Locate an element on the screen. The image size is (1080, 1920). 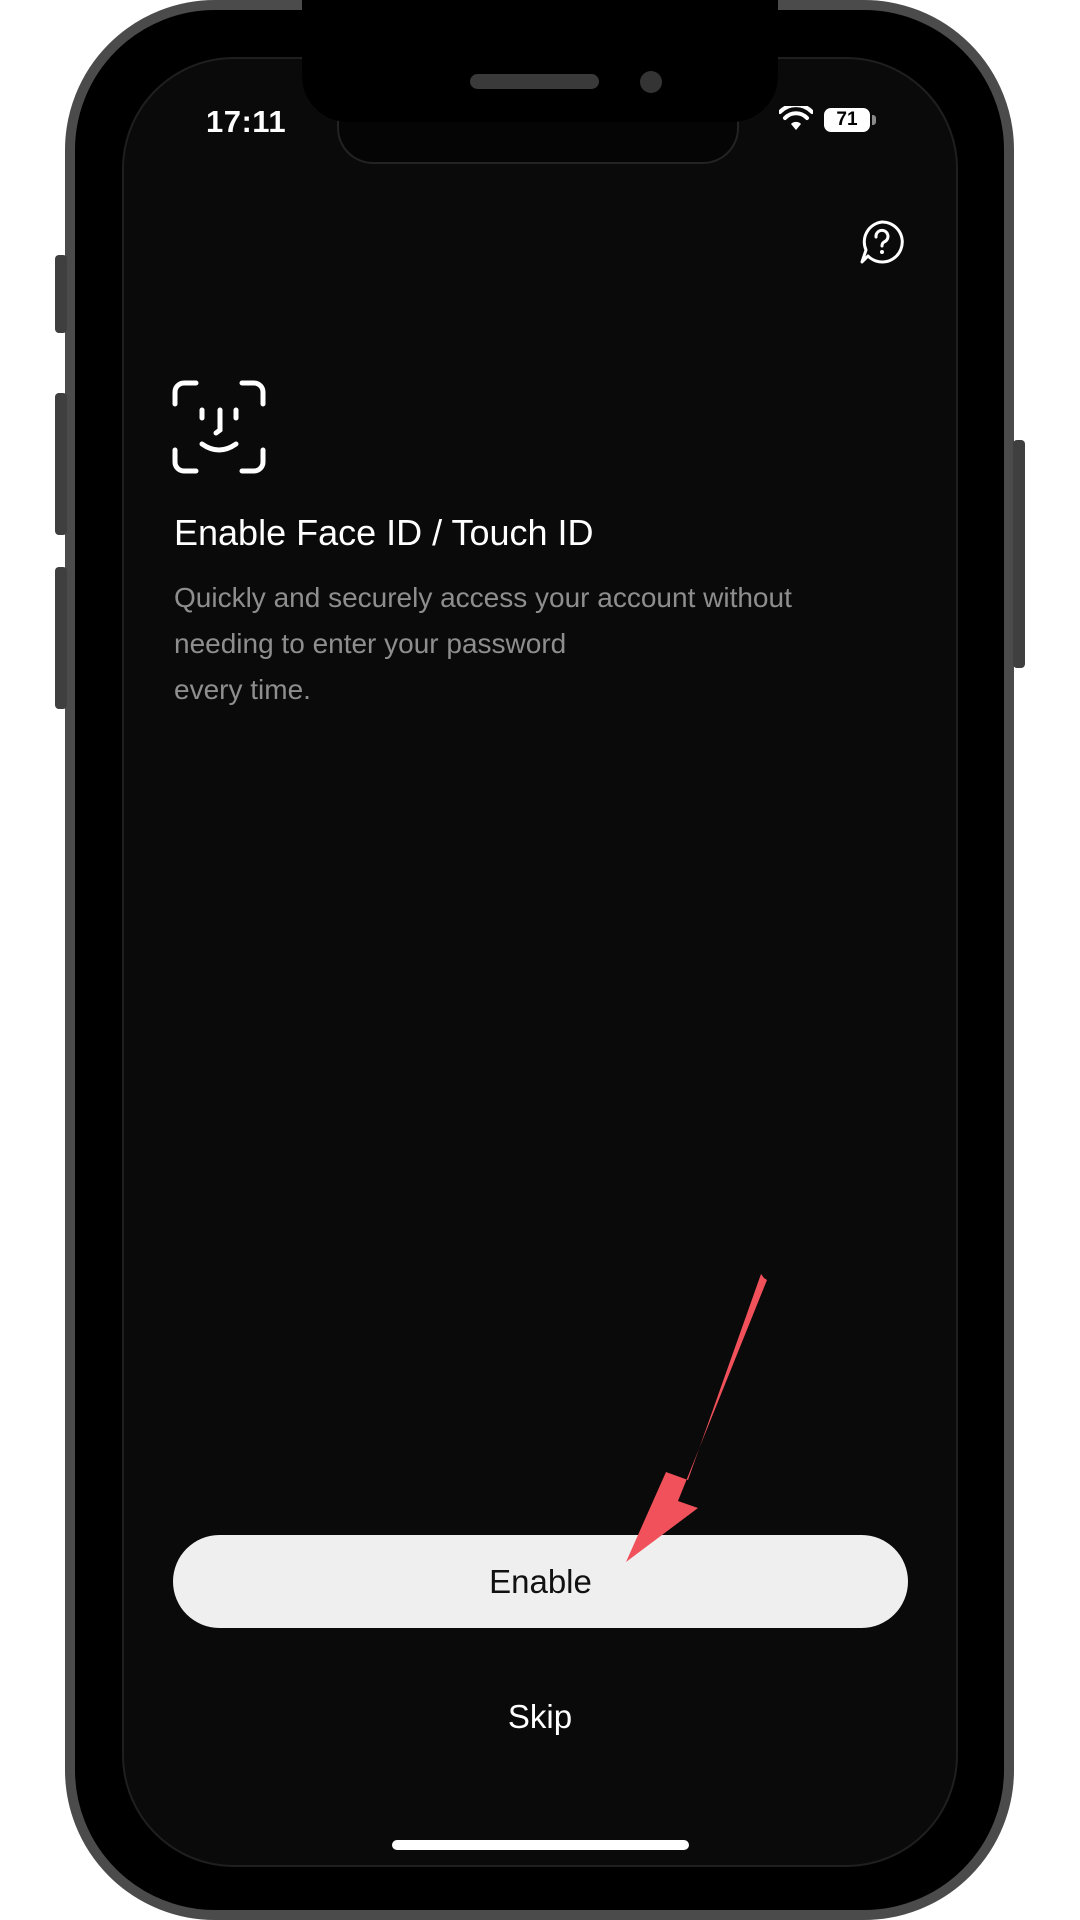
battery-icon: 71 is located at coordinates (847, 120).